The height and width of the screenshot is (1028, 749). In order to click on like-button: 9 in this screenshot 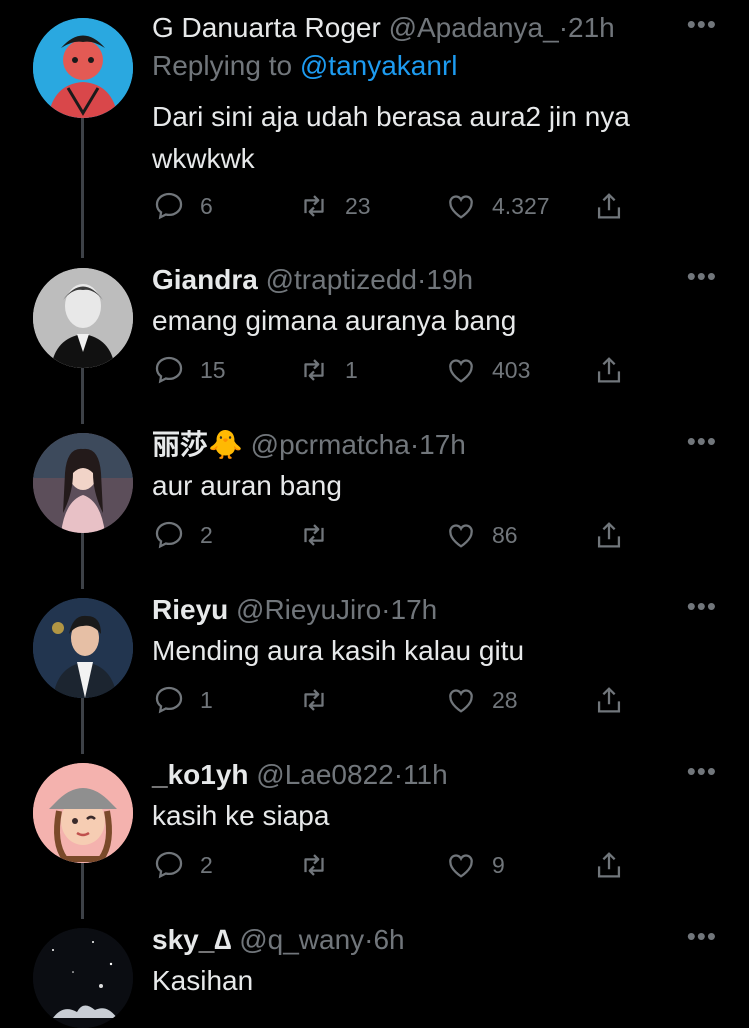, I will do `click(474, 865)`.